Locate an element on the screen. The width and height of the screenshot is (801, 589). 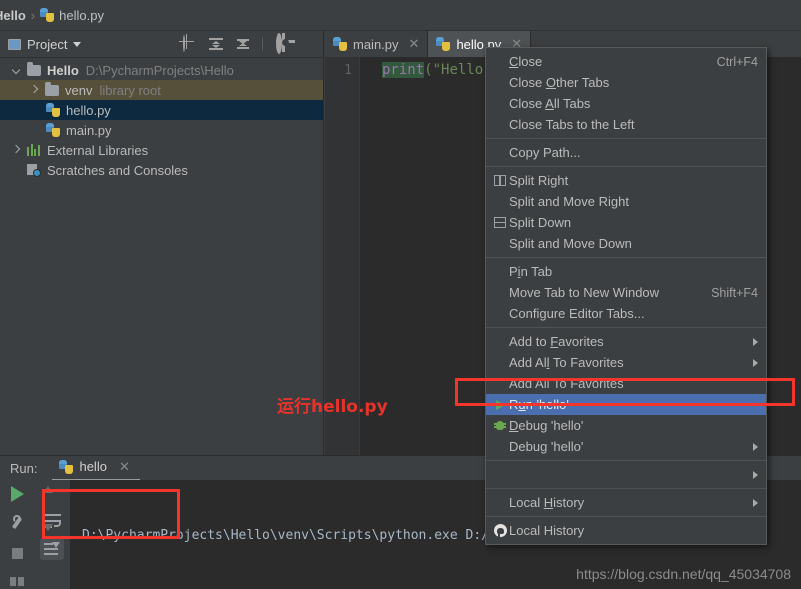
menu-item-debug-hello: Debug 'hello' is located at coordinates (626, 425).